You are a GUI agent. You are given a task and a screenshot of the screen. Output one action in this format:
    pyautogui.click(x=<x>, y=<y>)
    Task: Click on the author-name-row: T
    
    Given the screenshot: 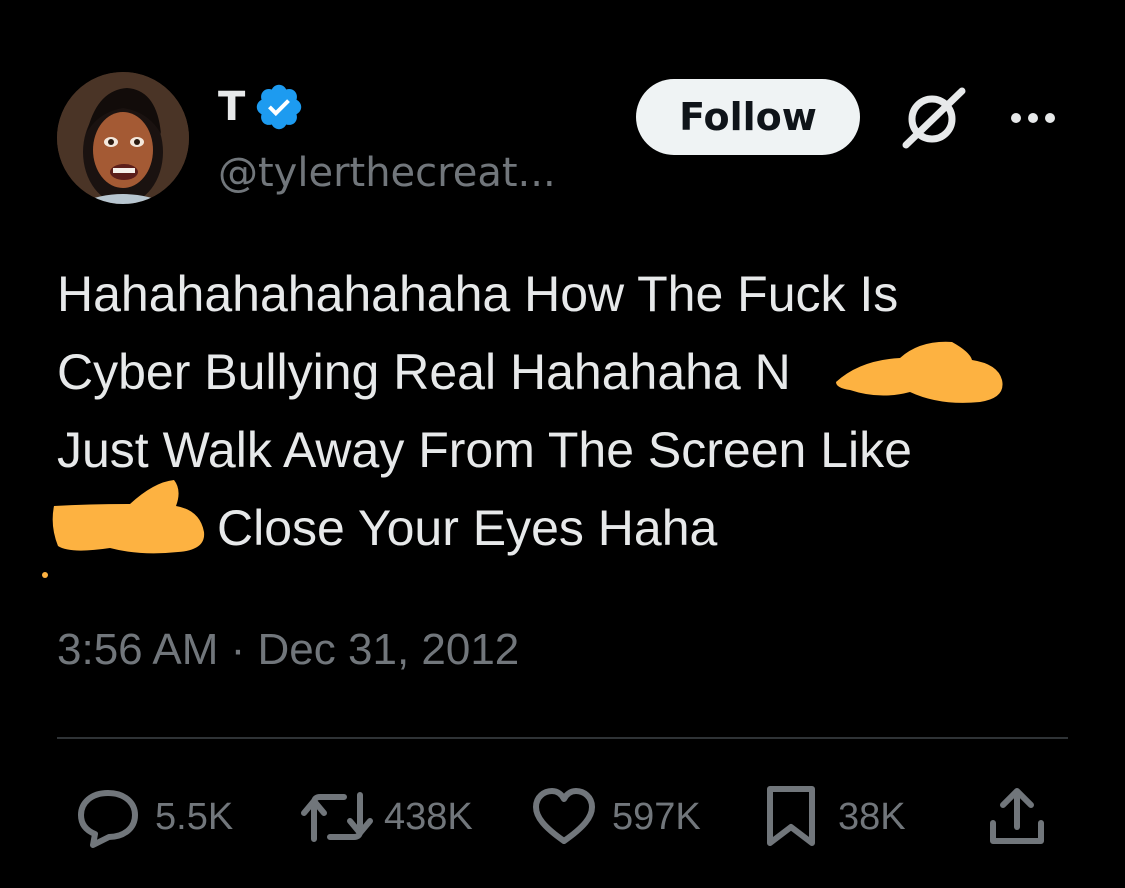 What is the action you would take?
    pyautogui.click(x=261, y=107)
    